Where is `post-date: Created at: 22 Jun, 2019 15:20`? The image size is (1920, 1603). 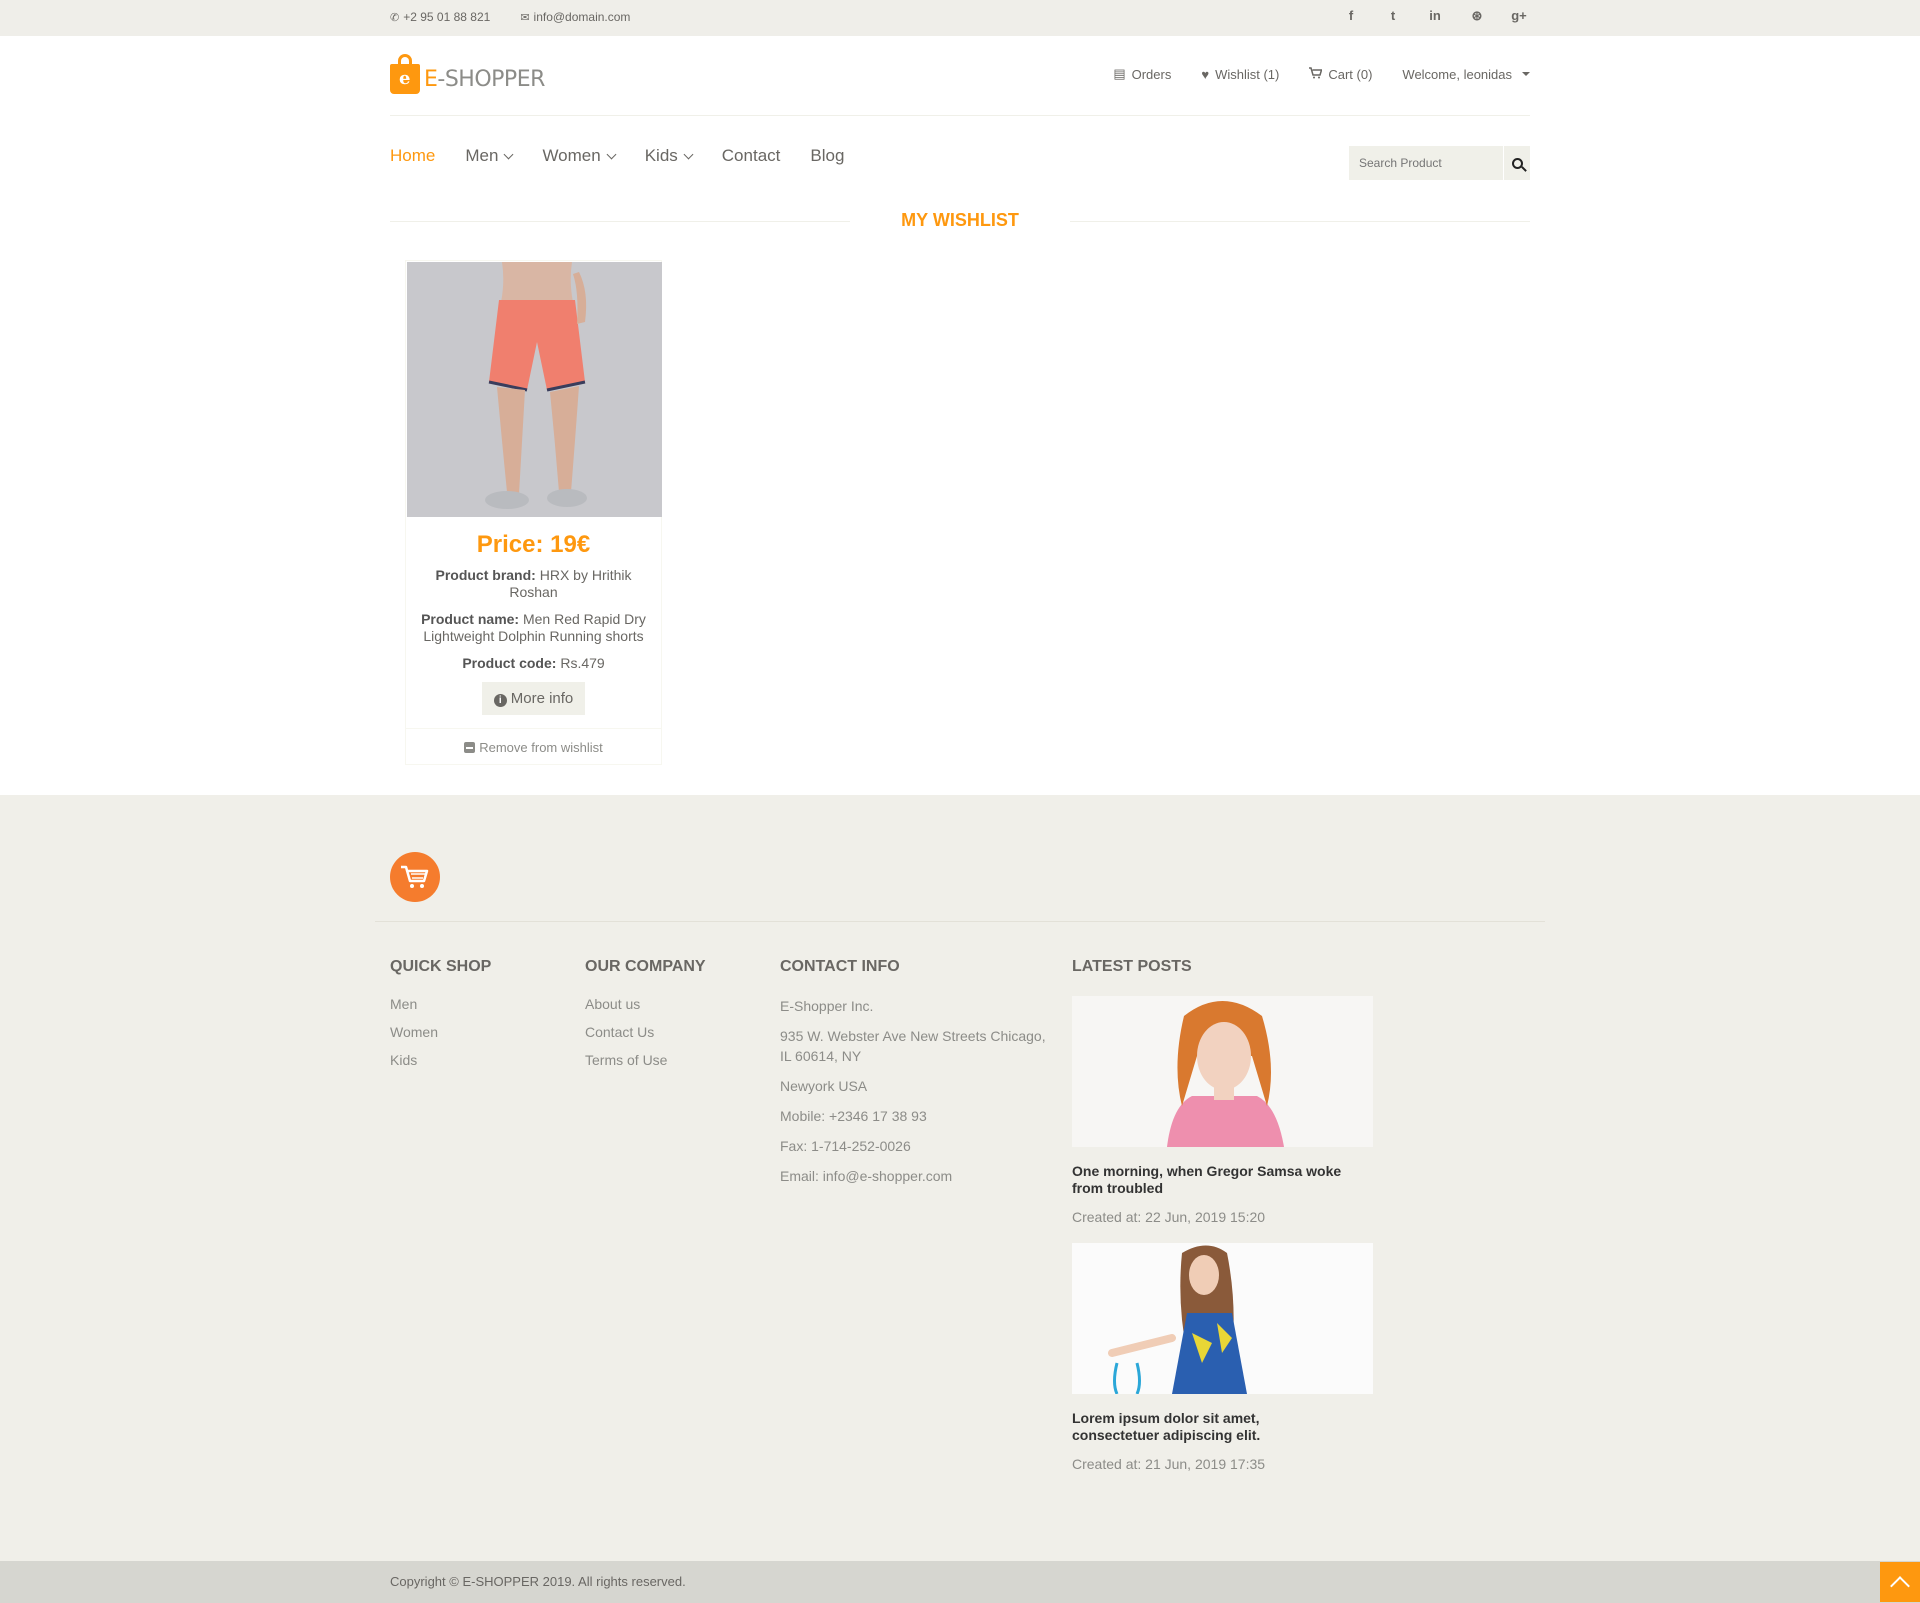 post-date: Created at: 22 Jun, 2019 15:20 is located at coordinates (1169, 1217).